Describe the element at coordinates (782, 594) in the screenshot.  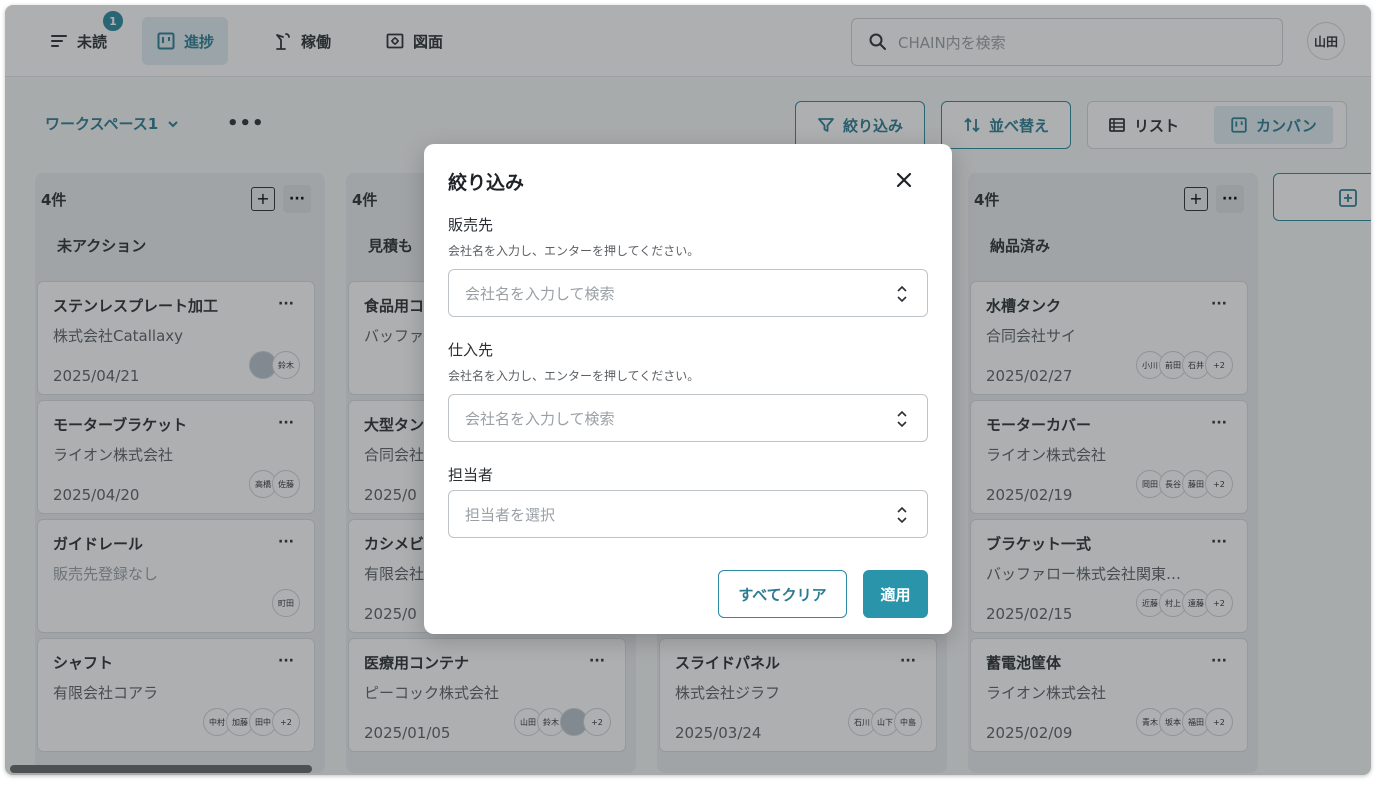
I see `clear-all-button: すべてクリア` at that location.